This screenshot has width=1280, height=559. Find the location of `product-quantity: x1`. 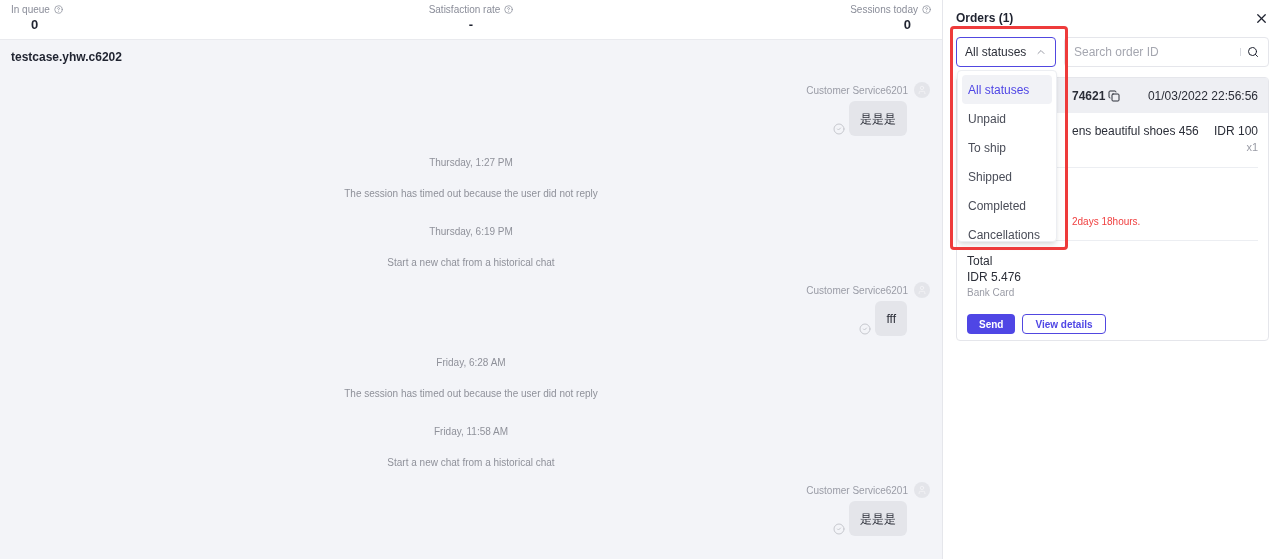

product-quantity: x1 is located at coordinates (1252, 147).